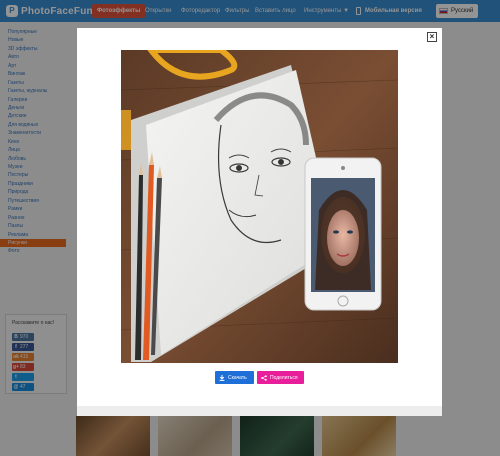 This screenshot has height=456, width=500. What do you see at coordinates (259, 411) in the screenshot?
I see `modal-footer-strip` at bounding box center [259, 411].